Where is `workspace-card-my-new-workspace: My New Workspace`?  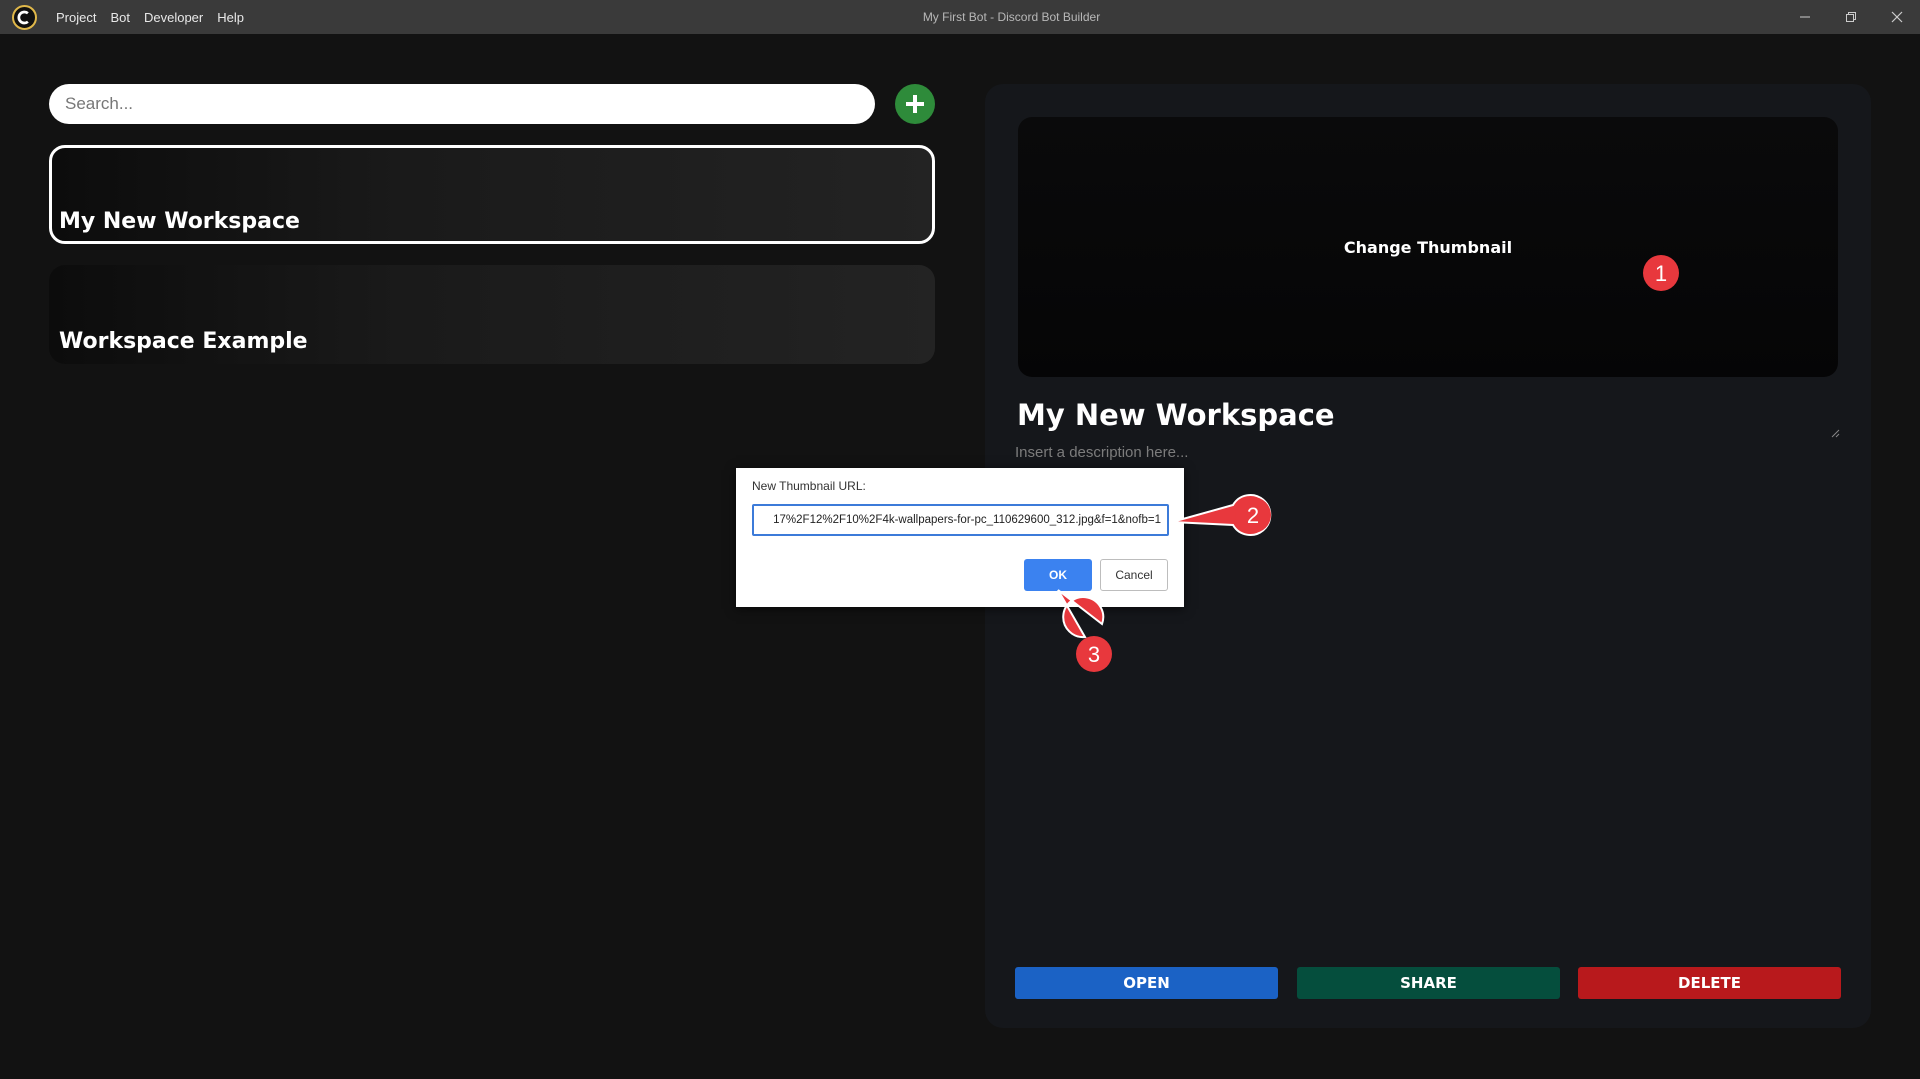
workspace-card-my-new-workspace: My New Workspace is located at coordinates (492, 194).